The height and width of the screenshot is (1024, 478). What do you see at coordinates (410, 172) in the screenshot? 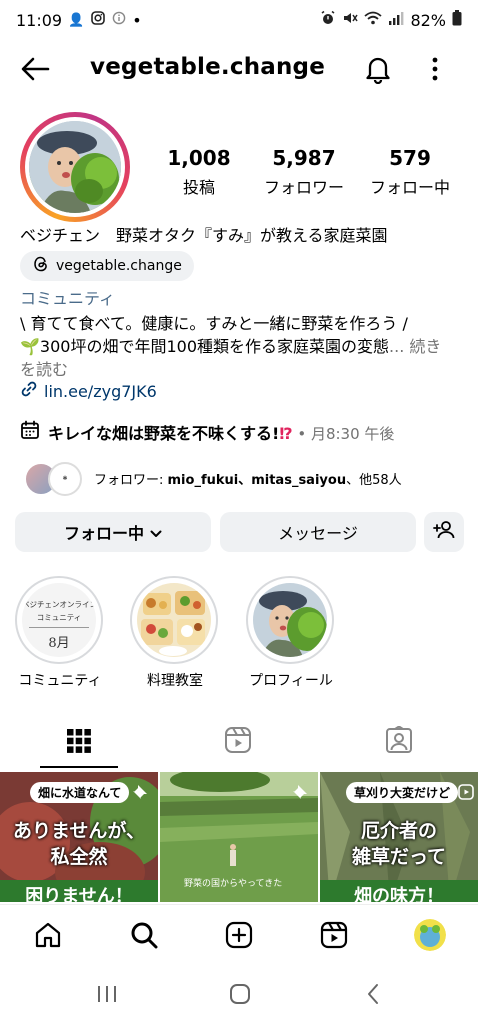
I see `stat-following: 579 フォロー中` at bounding box center [410, 172].